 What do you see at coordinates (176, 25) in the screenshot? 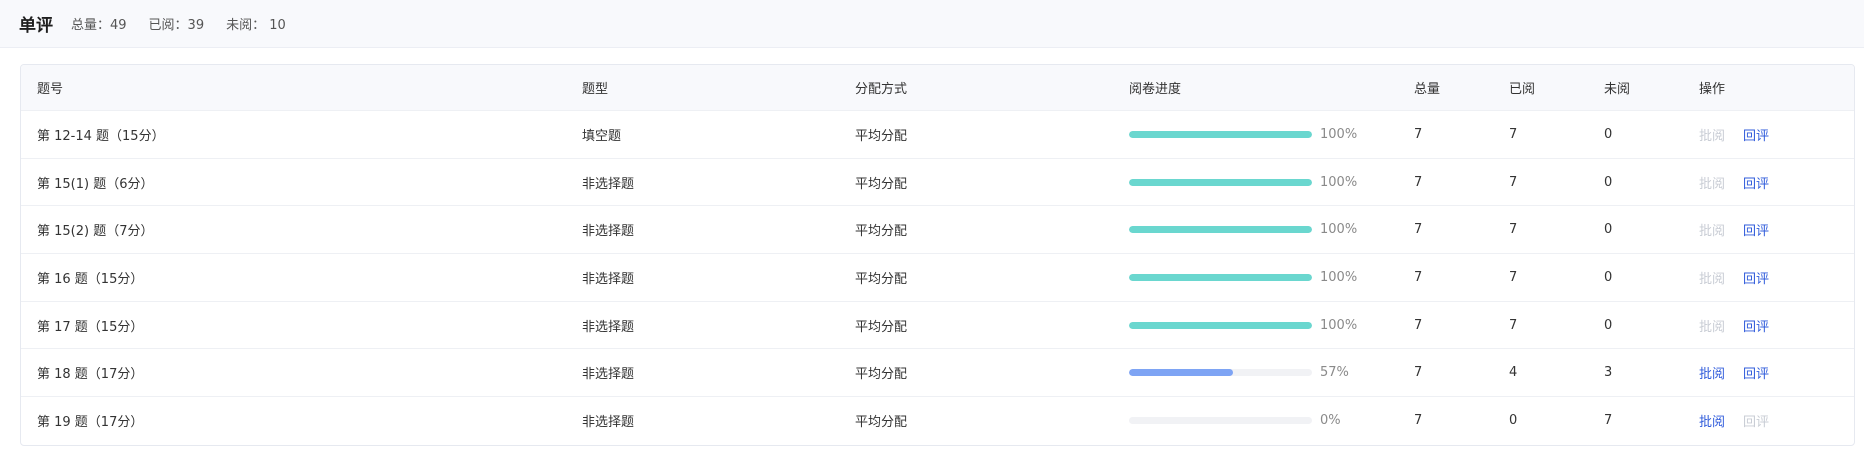
I see `read-count: 已阅：39` at bounding box center [176, 25].